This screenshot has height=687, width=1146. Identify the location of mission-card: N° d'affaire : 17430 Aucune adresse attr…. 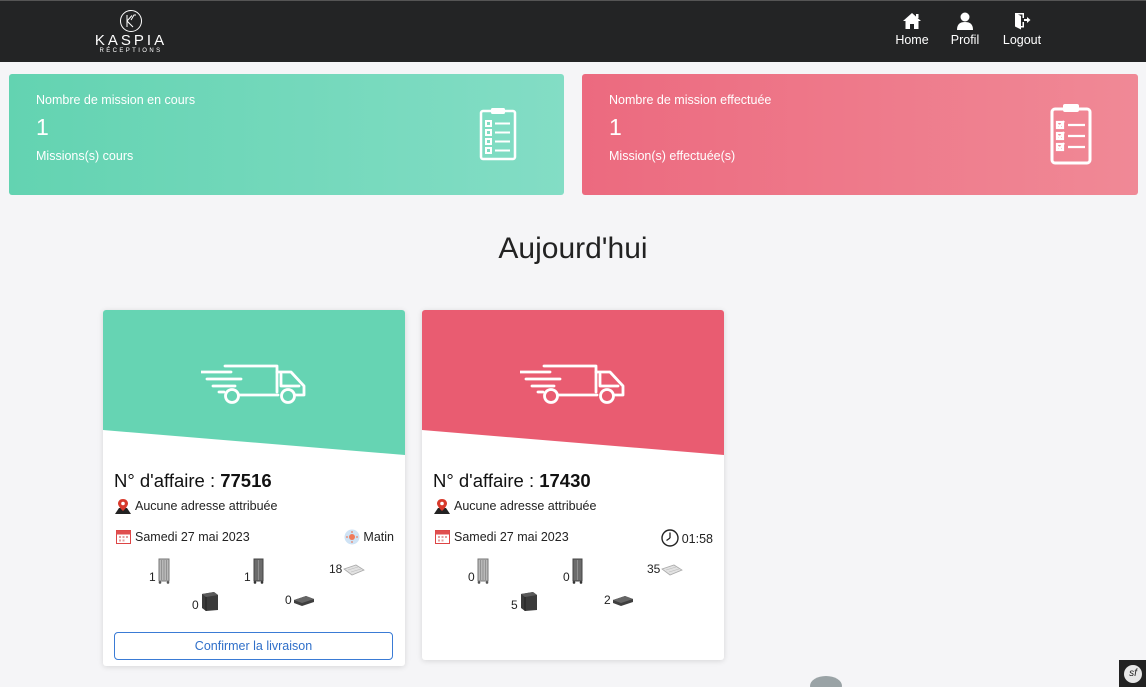
(573, 485).